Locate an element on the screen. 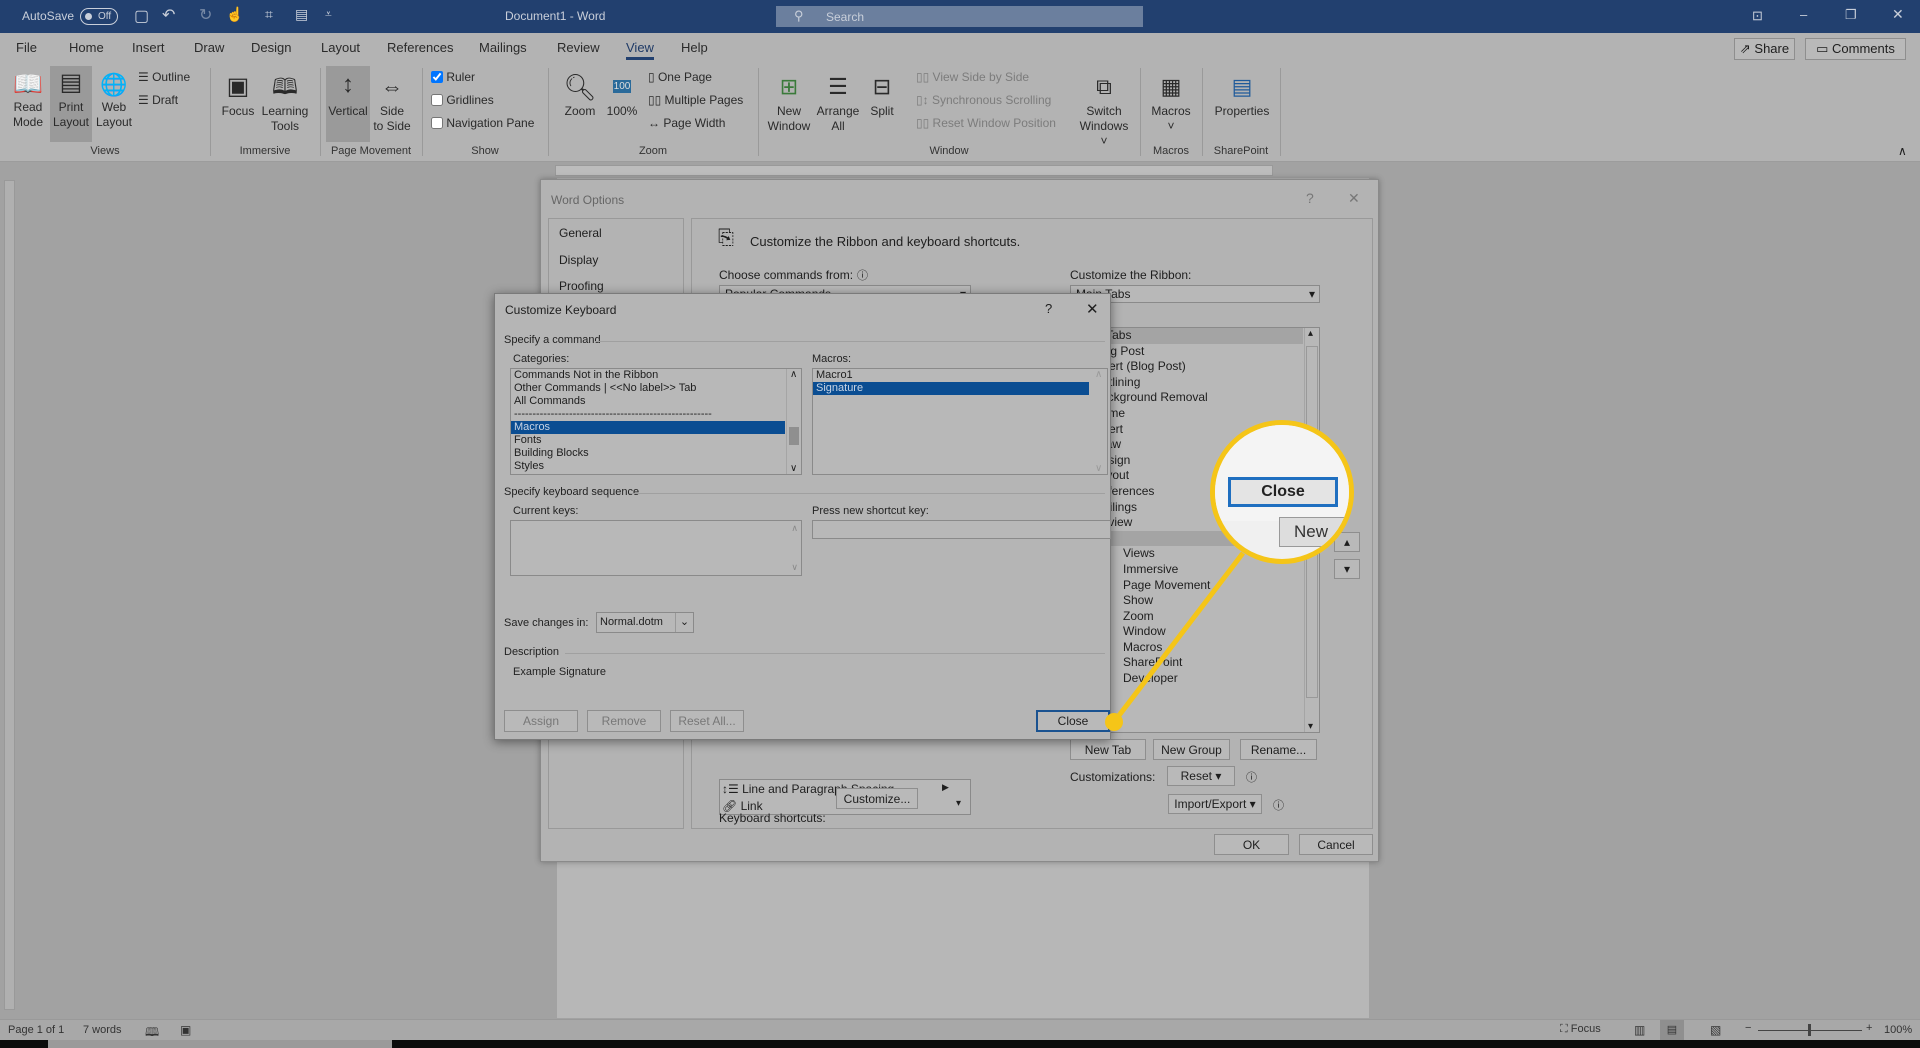 This screenshot has height=1048, width=1920. zoom-slider is located at coordinates (1810, 1030).